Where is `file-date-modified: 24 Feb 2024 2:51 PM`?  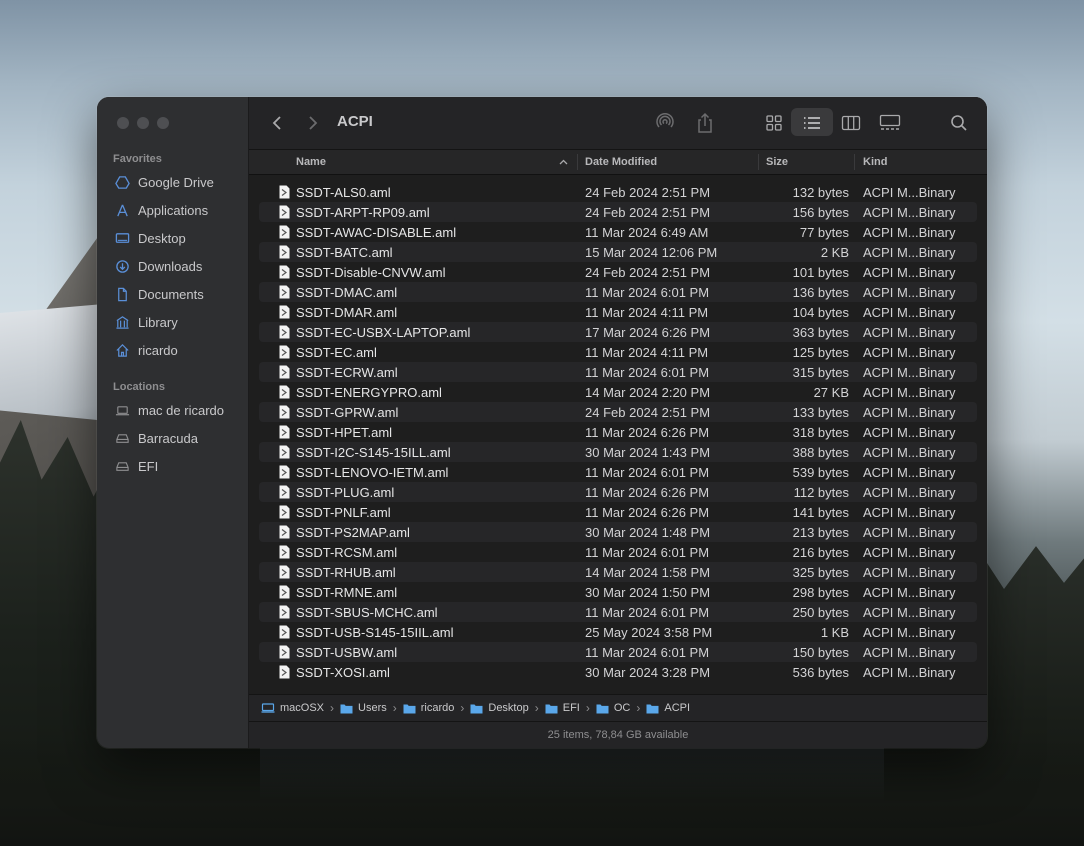
file-date-modified: 24 Feb 2024 2:51 PM is located at coordinates (648, 412).